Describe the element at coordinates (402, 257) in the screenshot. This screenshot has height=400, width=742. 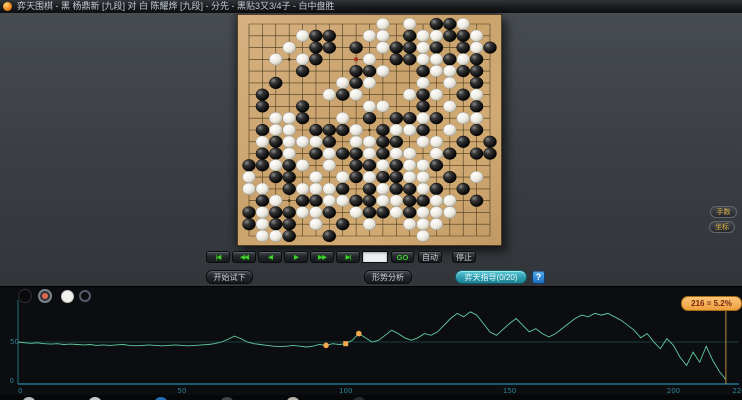
I see `go-button: GO` at that location.